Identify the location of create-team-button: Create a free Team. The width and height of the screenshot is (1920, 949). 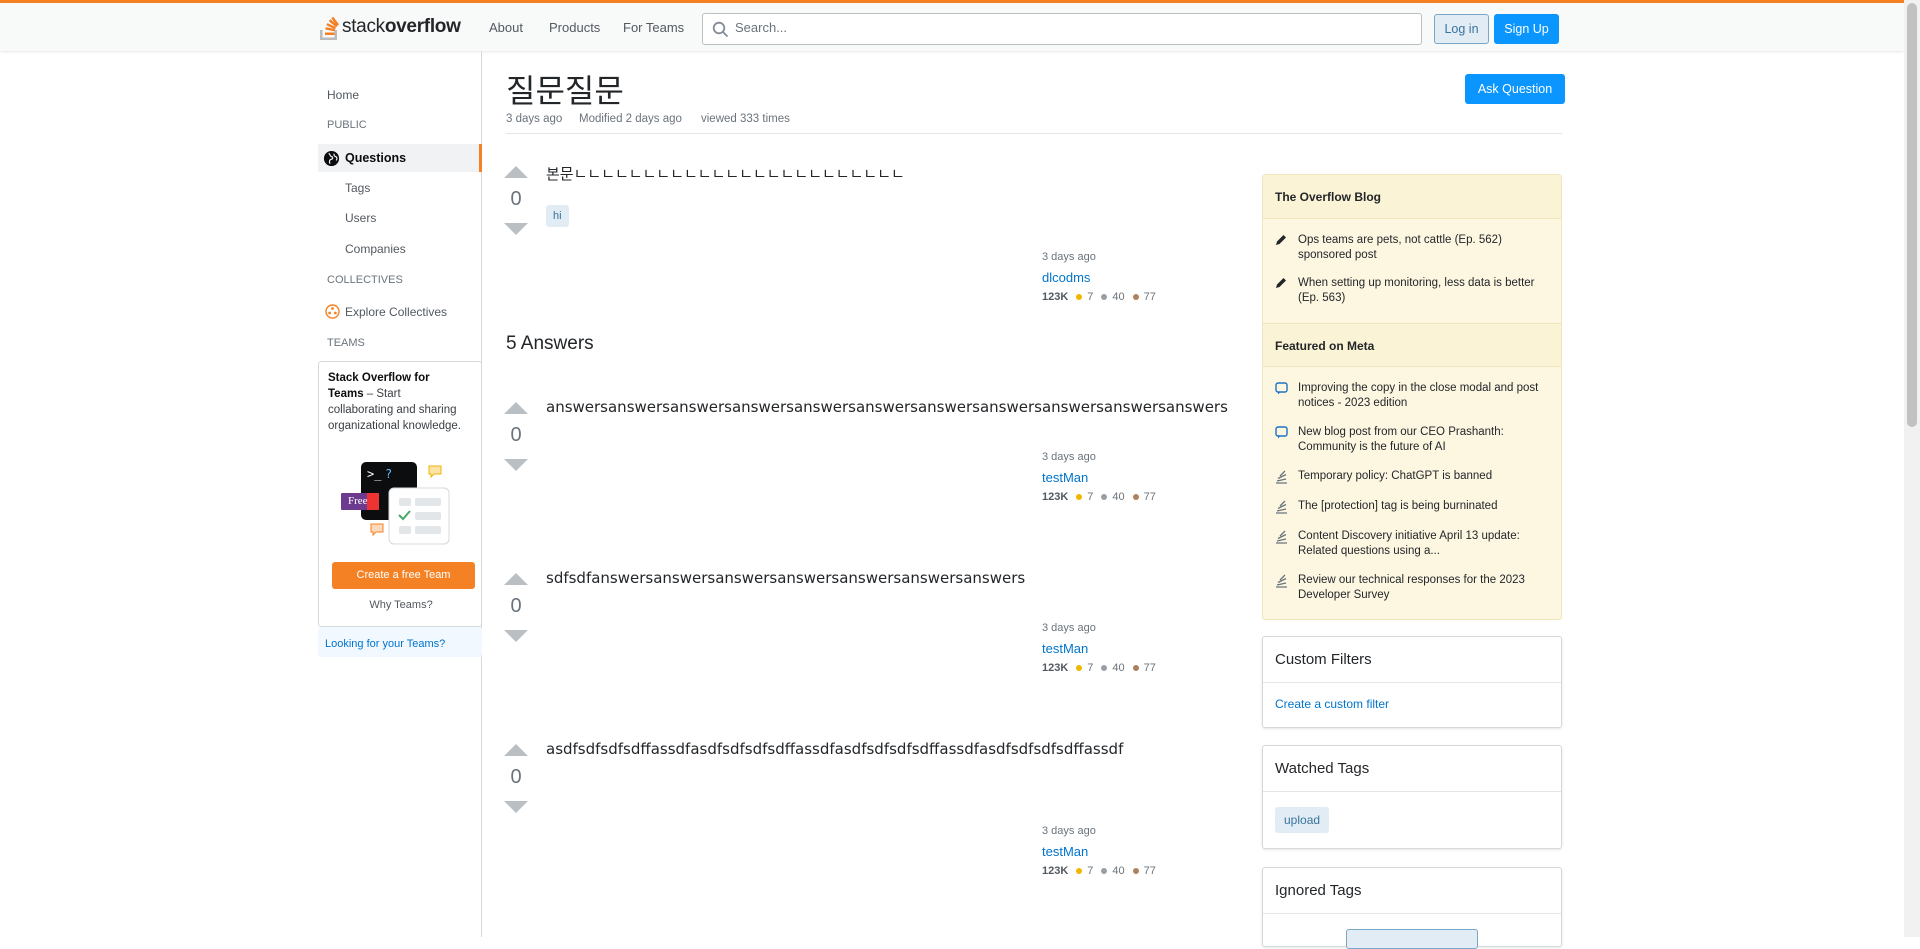
(403, 575).